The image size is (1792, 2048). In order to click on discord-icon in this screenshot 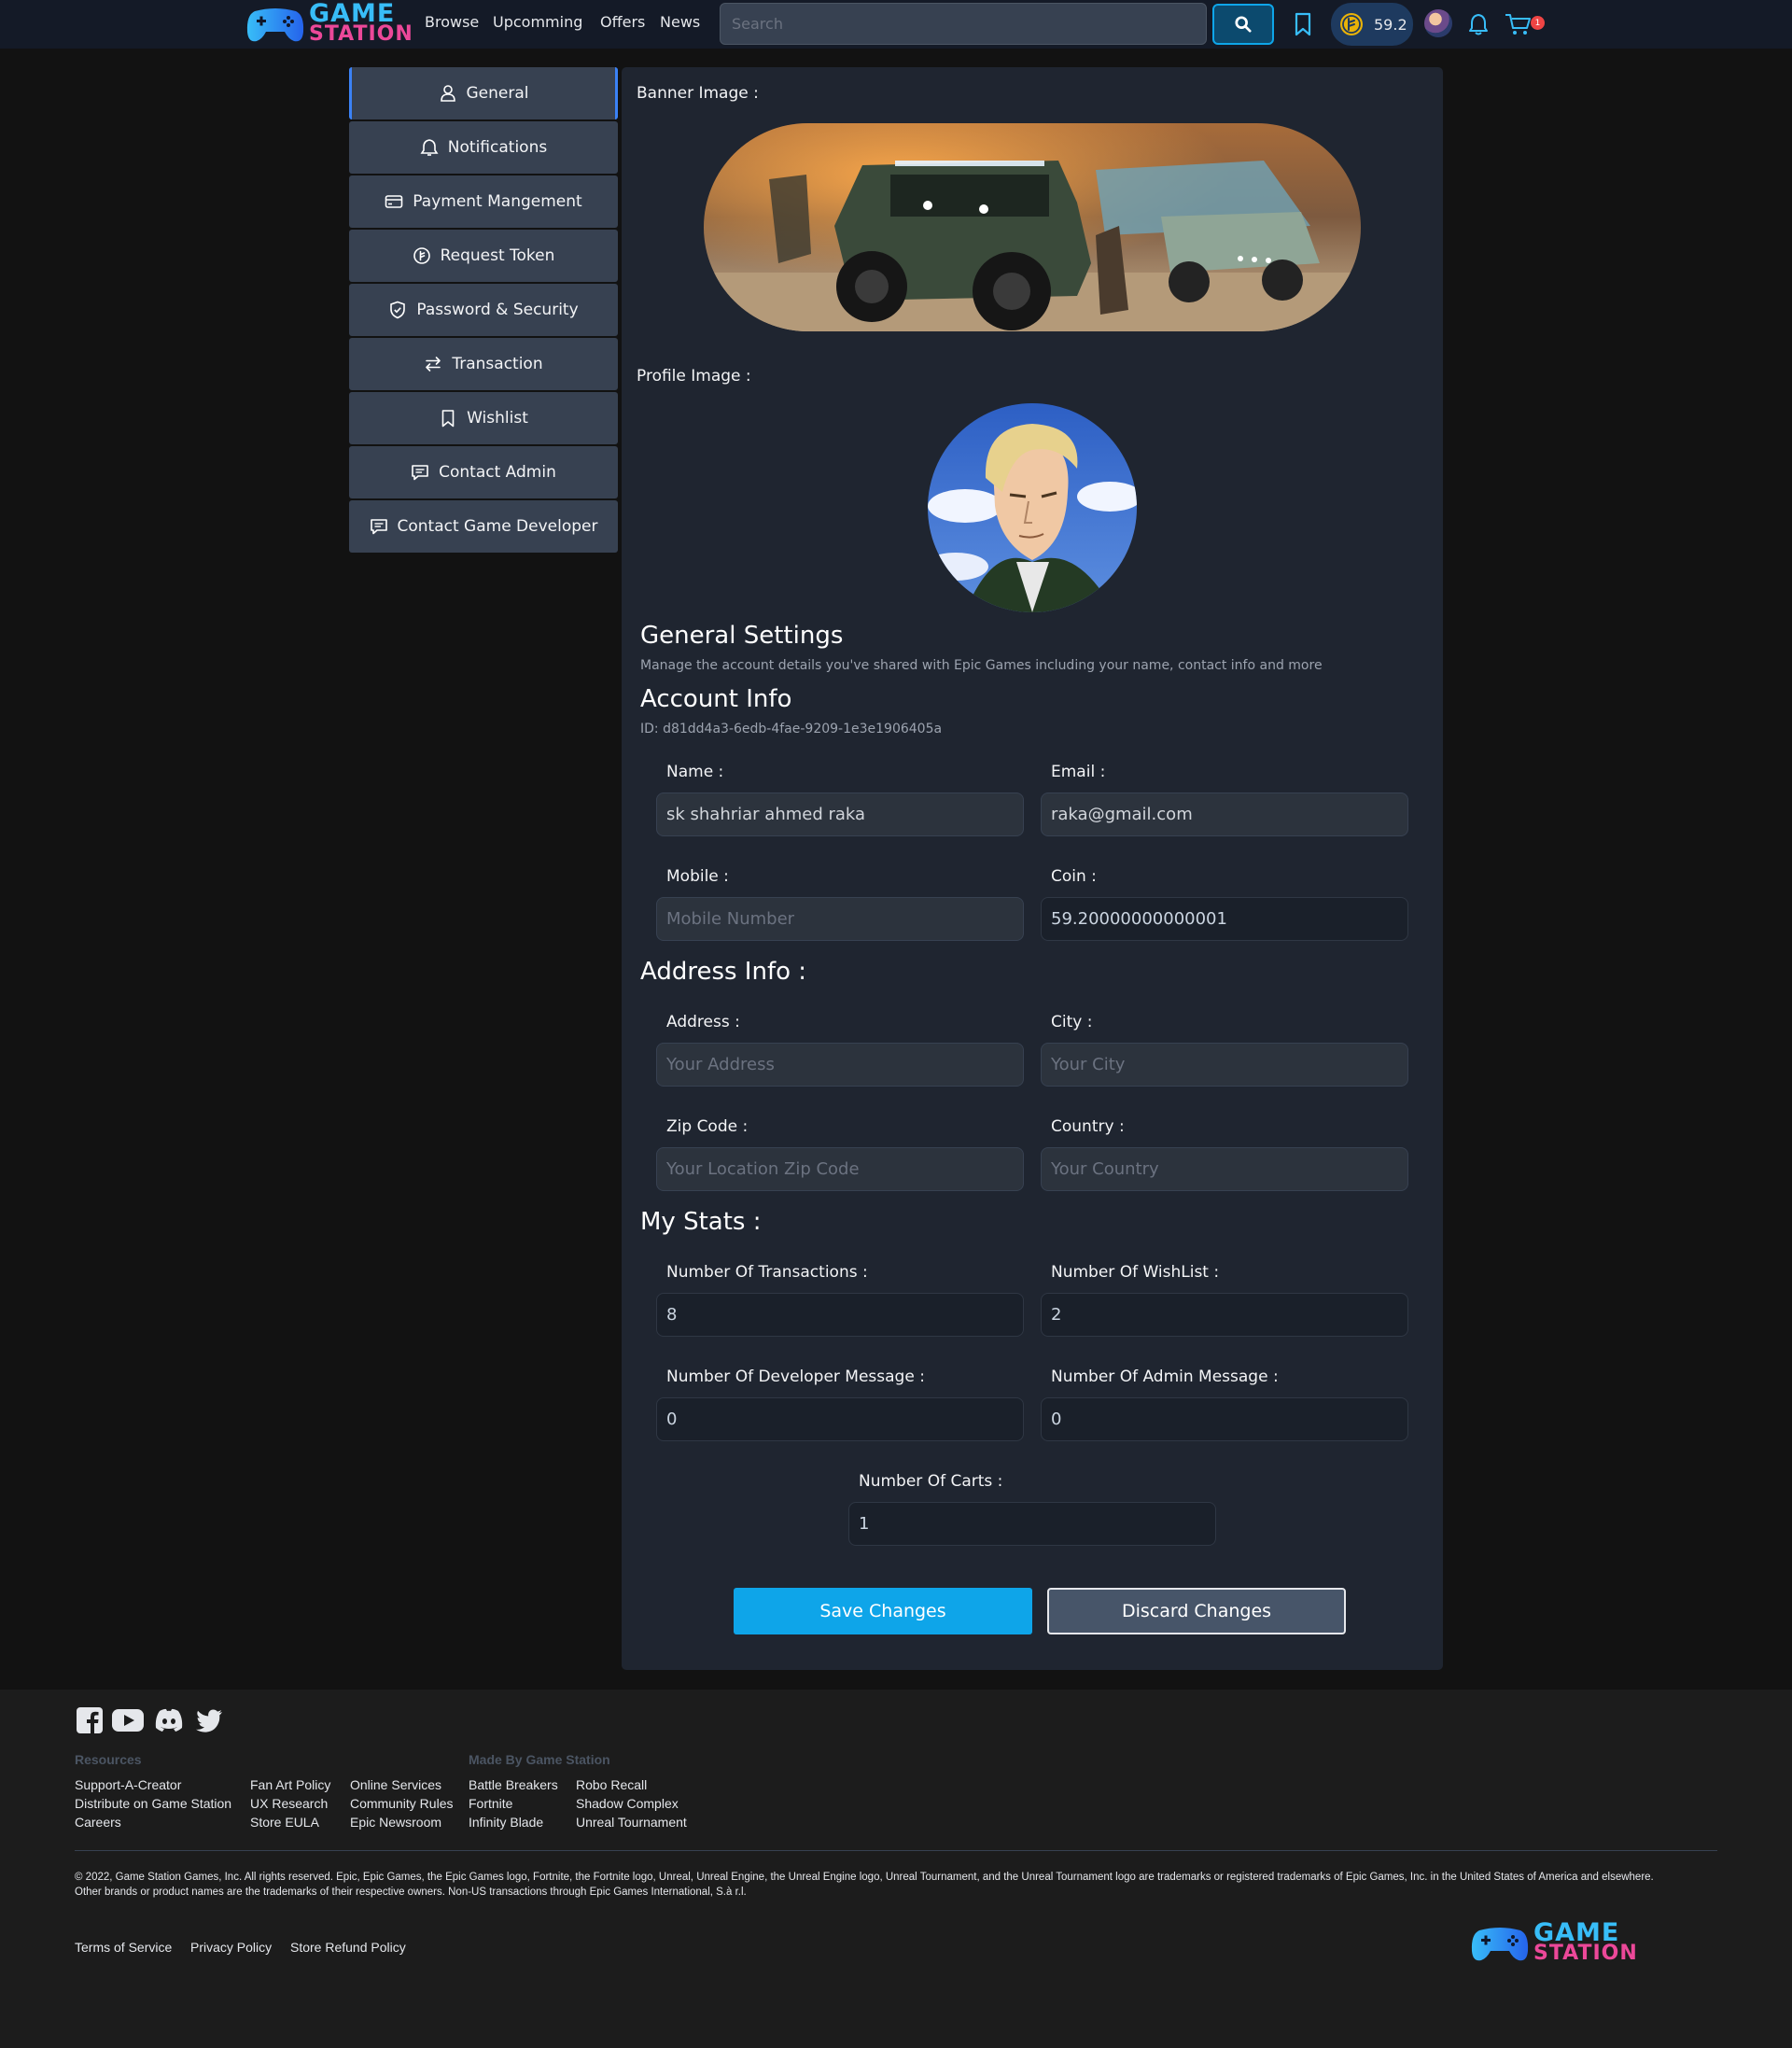, I will do `click(169, 1720)`.